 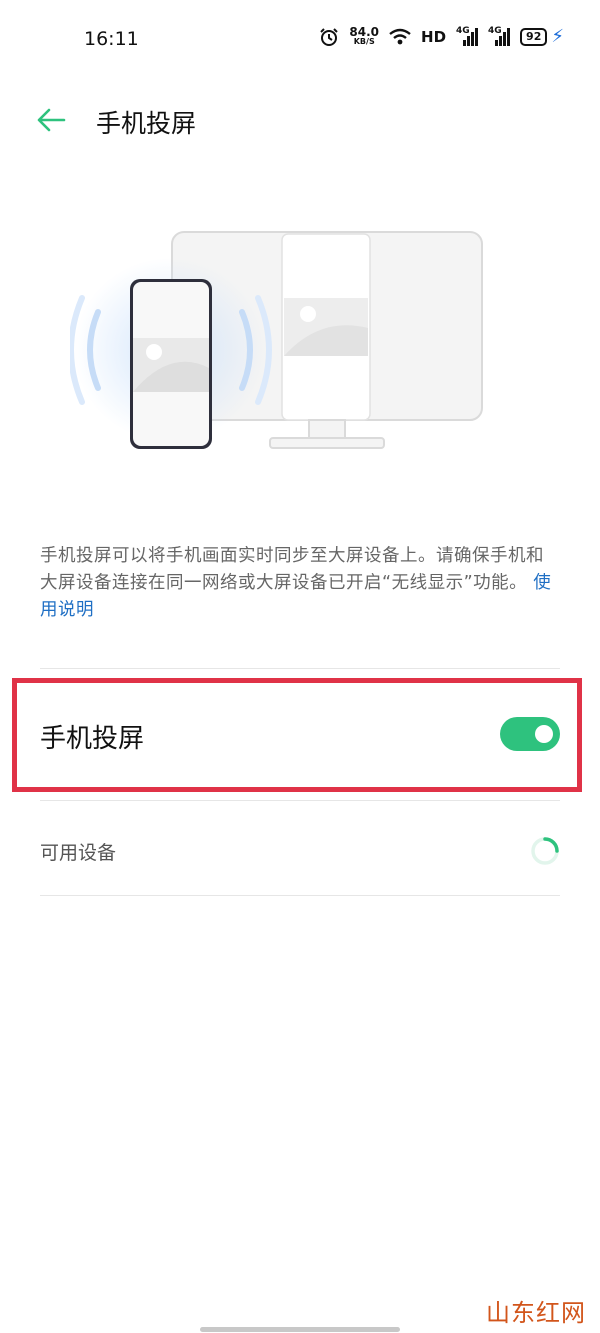 I want to click on signal-2: 4G, so click(x=499, y=36).